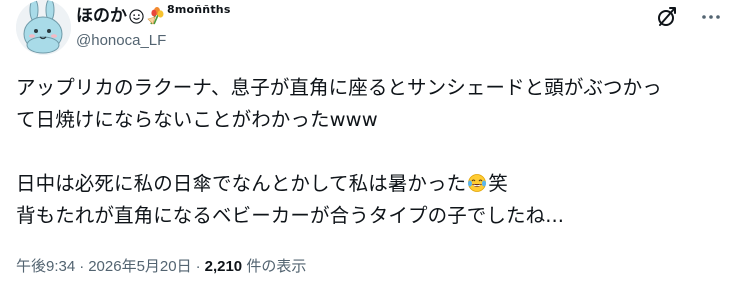 The height and width of the screenshot is (282, 740). What do you see at coordinates (139, 266) in the screenshot?
I see `tweet-date: 2026年5月20日` at bounding box center [139, 266].